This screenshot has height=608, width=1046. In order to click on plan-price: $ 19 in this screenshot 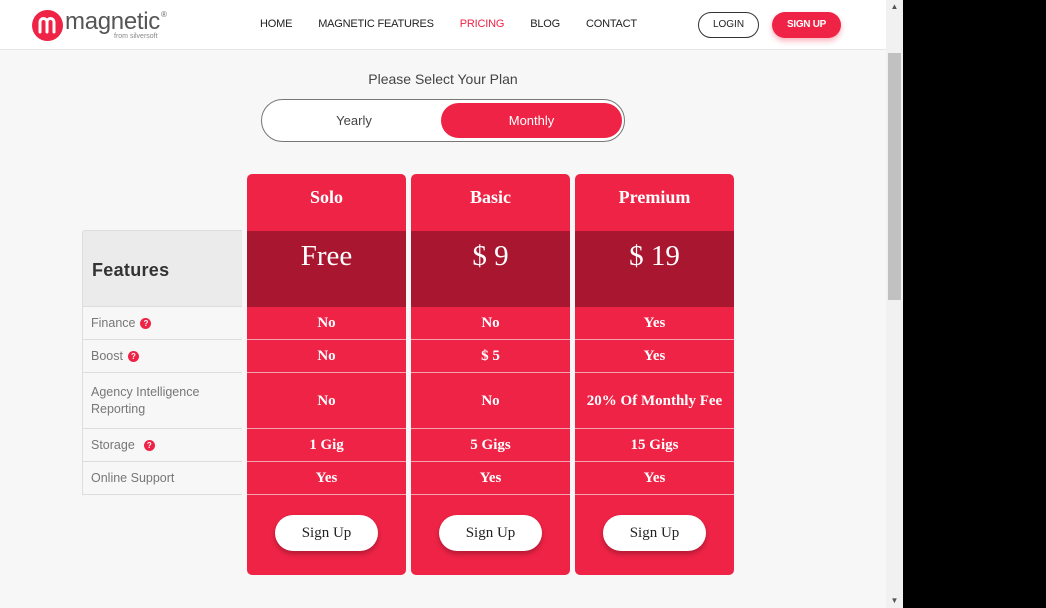, I will do `click(654, 269)`.